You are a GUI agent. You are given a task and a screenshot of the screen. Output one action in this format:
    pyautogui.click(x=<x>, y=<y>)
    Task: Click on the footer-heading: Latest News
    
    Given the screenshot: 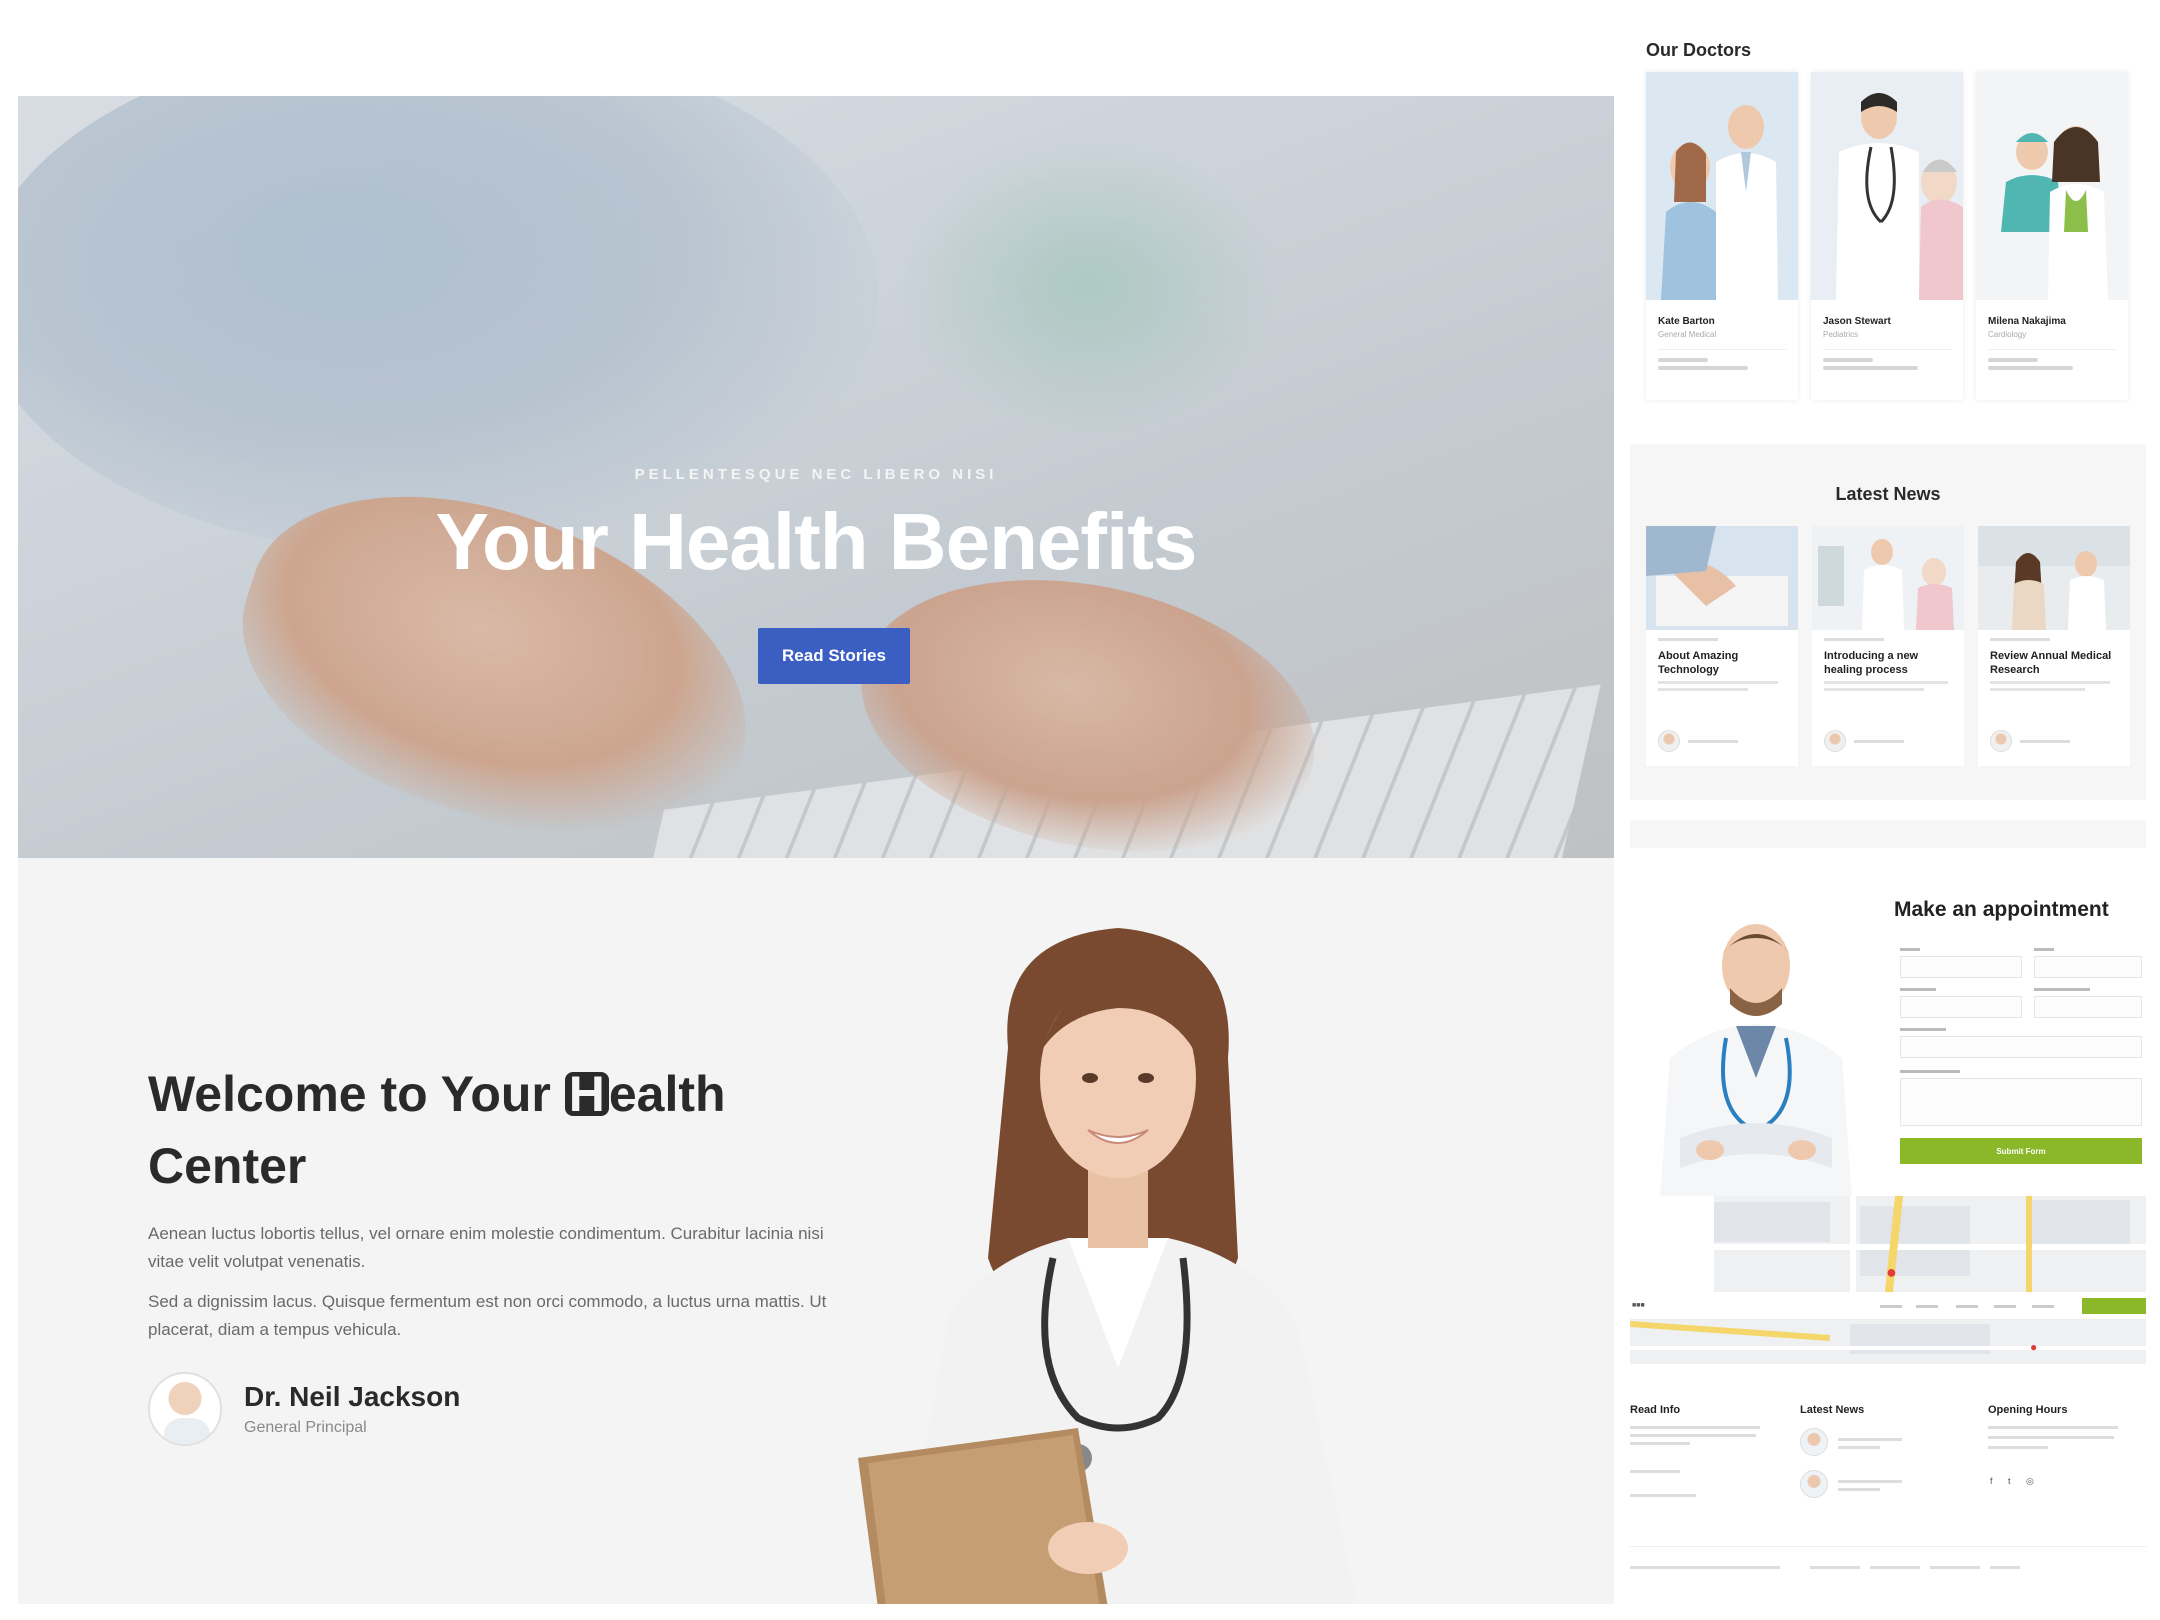 What is the action you would take?
    pyautogui.click(x=1832, y=1410)
    